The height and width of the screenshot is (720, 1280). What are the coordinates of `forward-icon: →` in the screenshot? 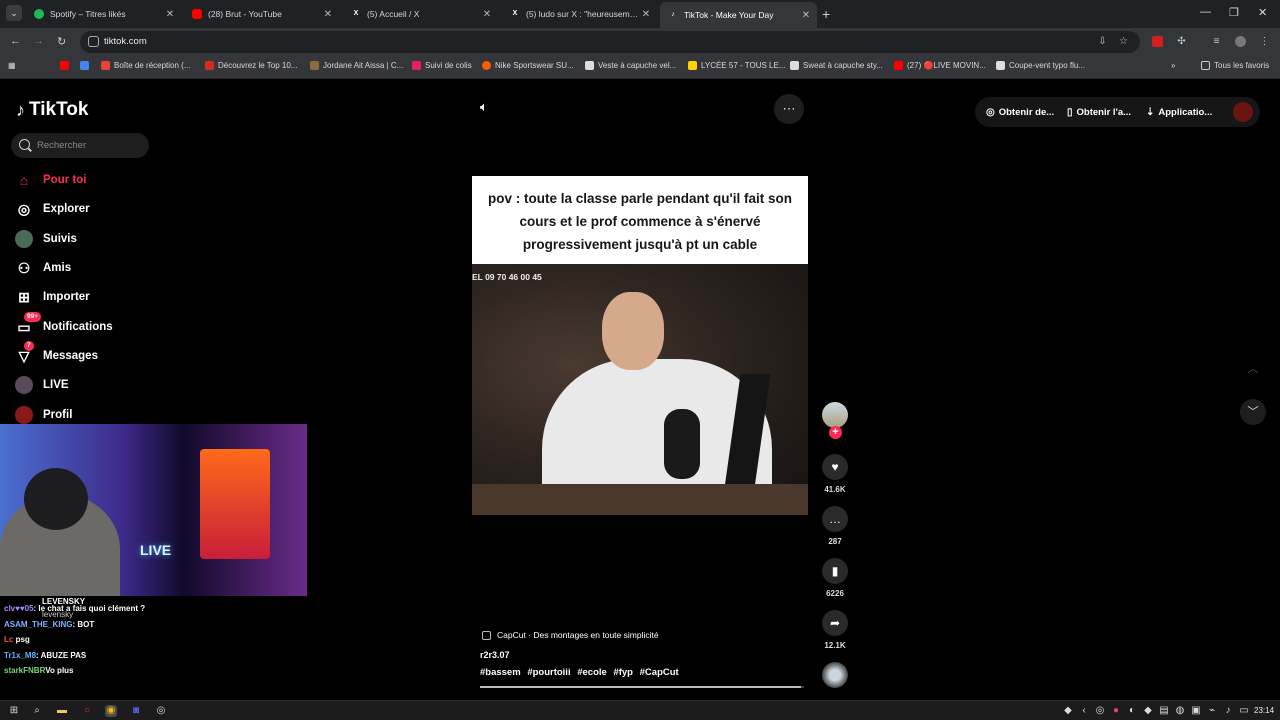 It's located at (38, 41).